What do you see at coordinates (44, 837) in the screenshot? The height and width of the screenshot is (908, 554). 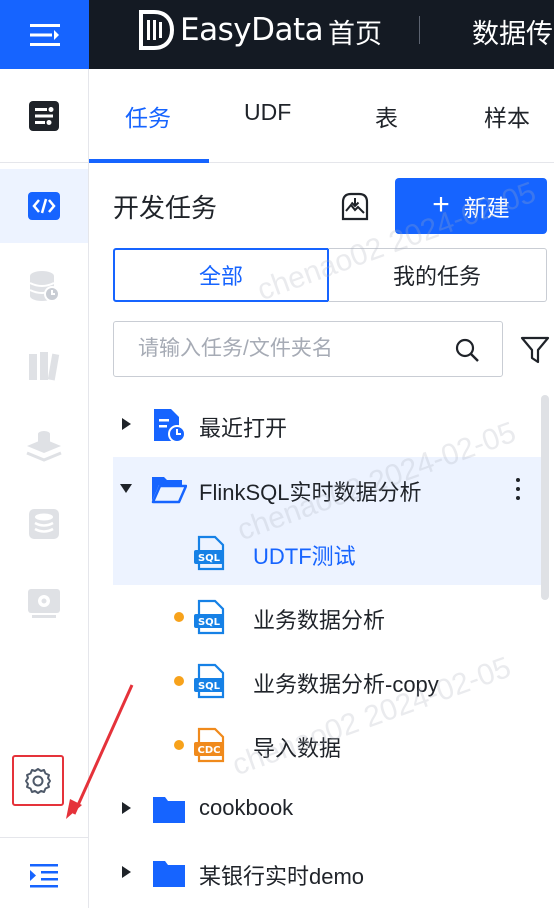 I see `rail-divider` at bounding box center [44, 837].